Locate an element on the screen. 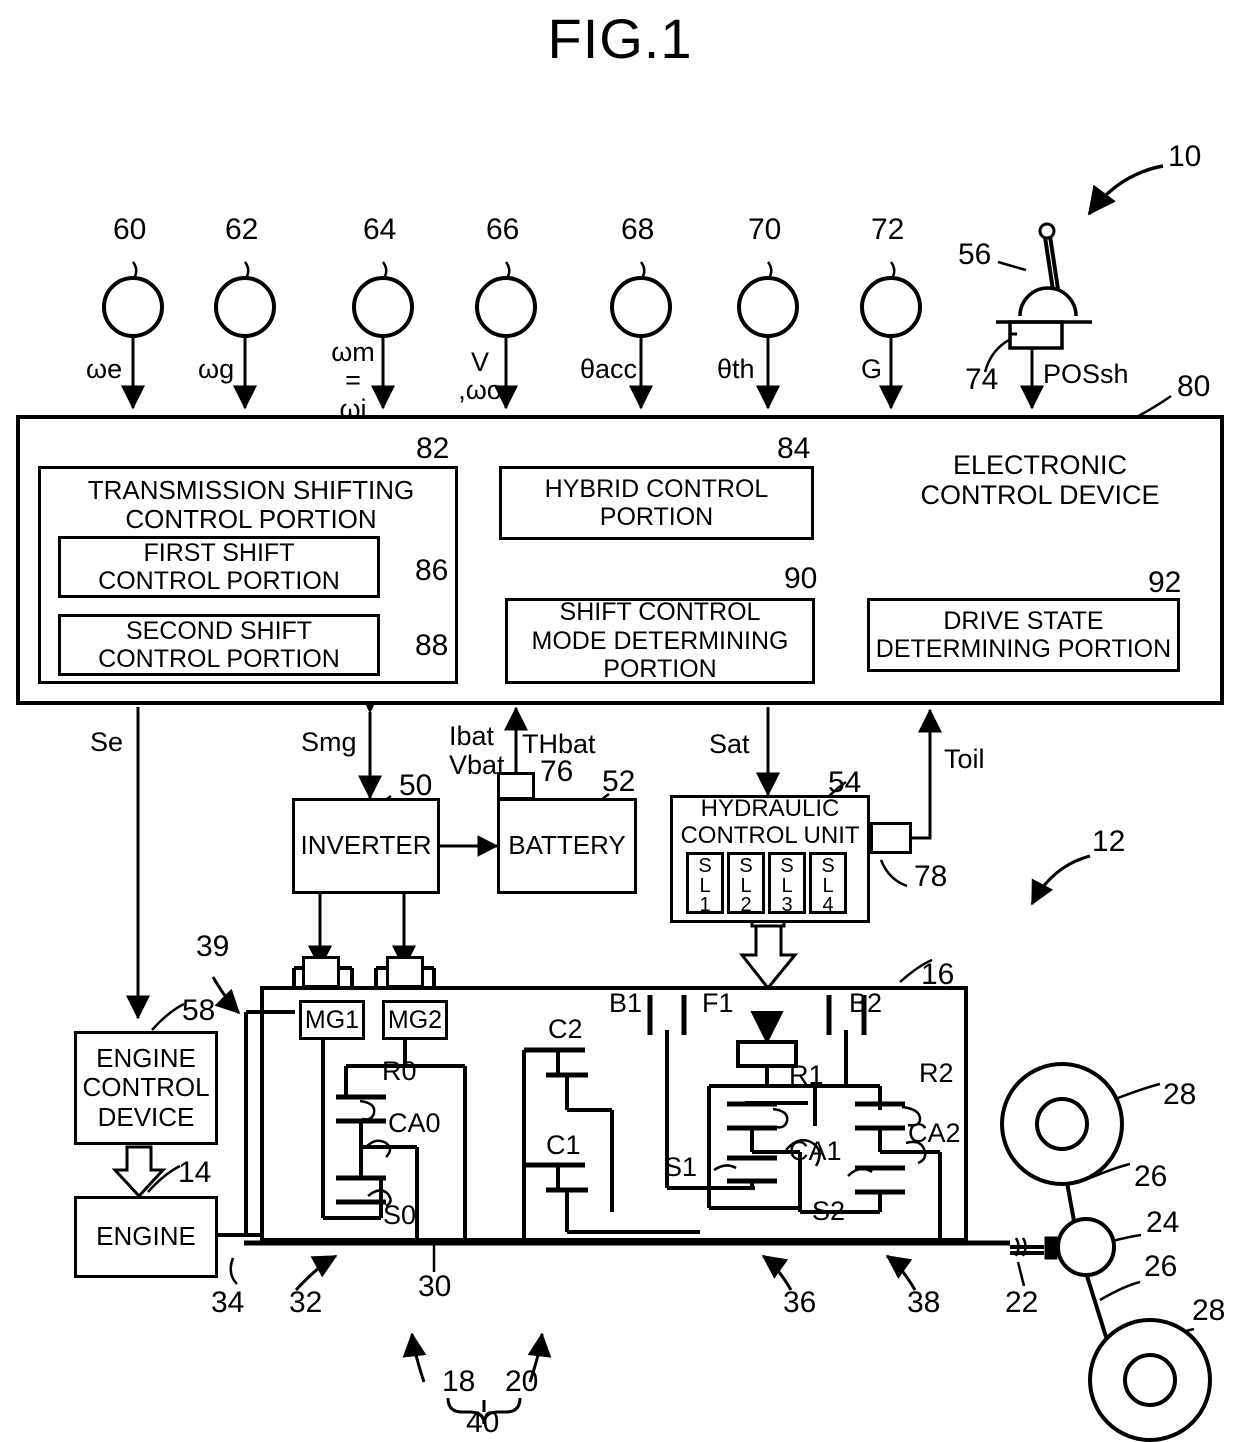  battery-sensor is located at coordinates (516, 786).